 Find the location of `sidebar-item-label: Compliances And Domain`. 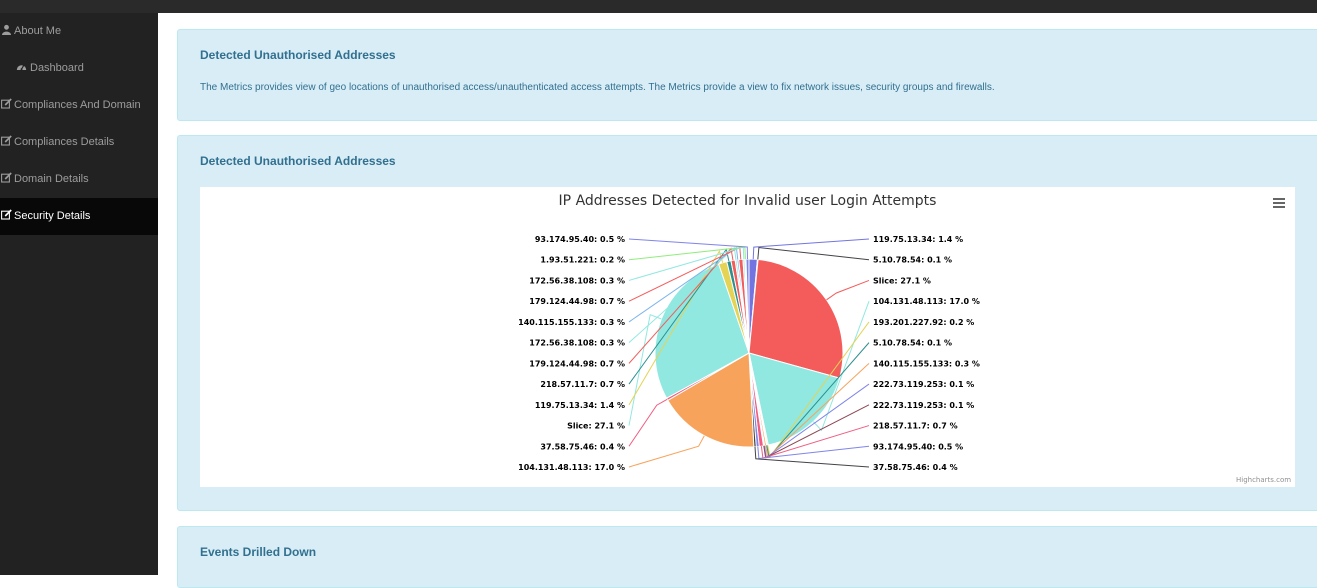

sidebar-item-label: Compliances And Domain is located at coordinates (77, 105).